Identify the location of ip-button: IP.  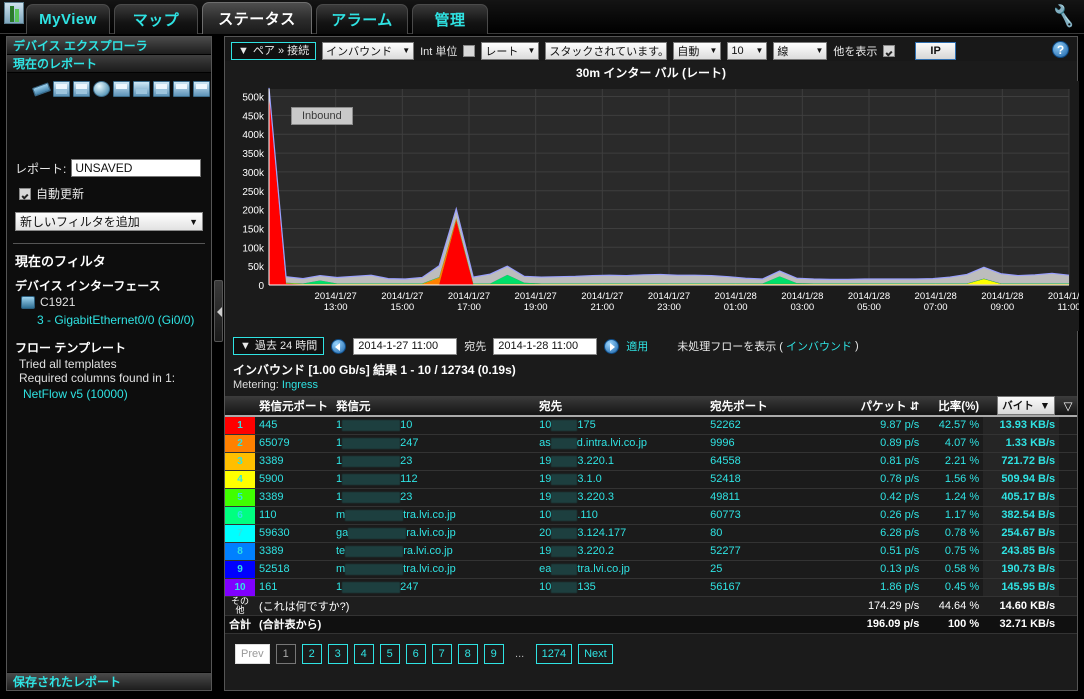
(935, 50).